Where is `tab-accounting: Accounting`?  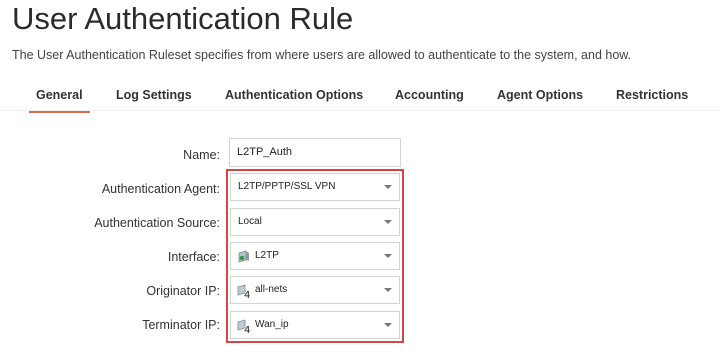
tab-accounting: Accounting is located at coordinates (429, 95).